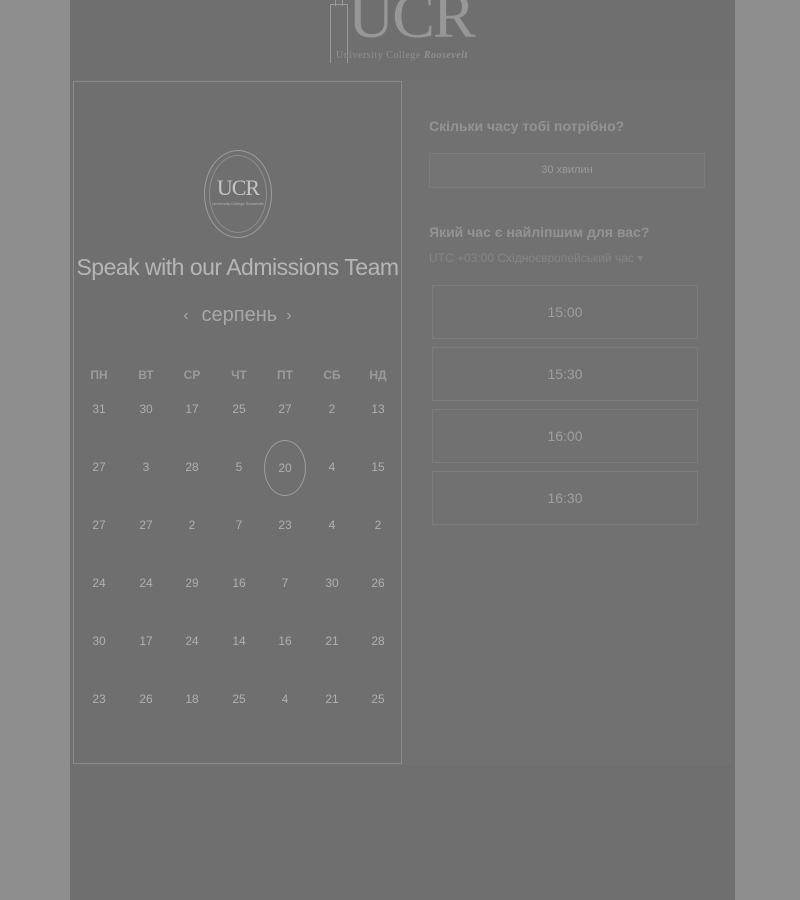 The image size is (800, 900). I want to click on ucr-badge-icon: UCR University College Roosevelt, so click(238, 194).